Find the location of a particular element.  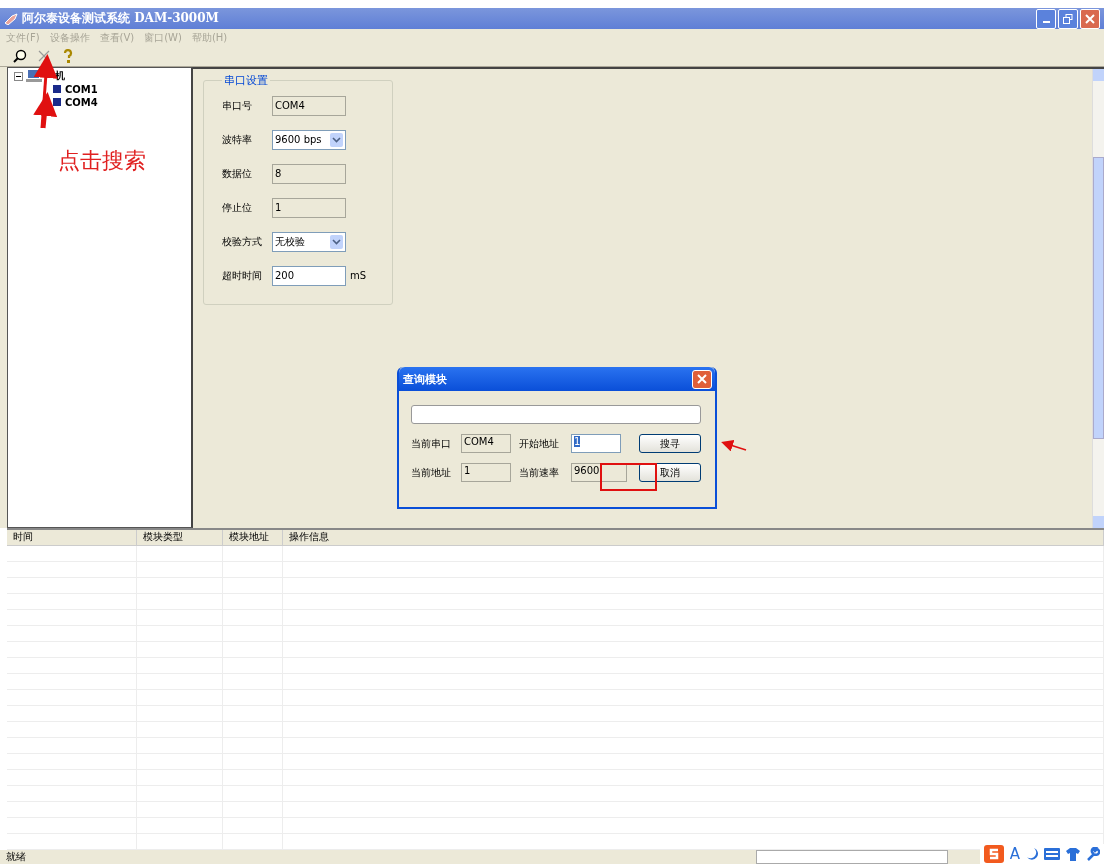

search-button: 搜寻 is located at coordinates (670, 443).